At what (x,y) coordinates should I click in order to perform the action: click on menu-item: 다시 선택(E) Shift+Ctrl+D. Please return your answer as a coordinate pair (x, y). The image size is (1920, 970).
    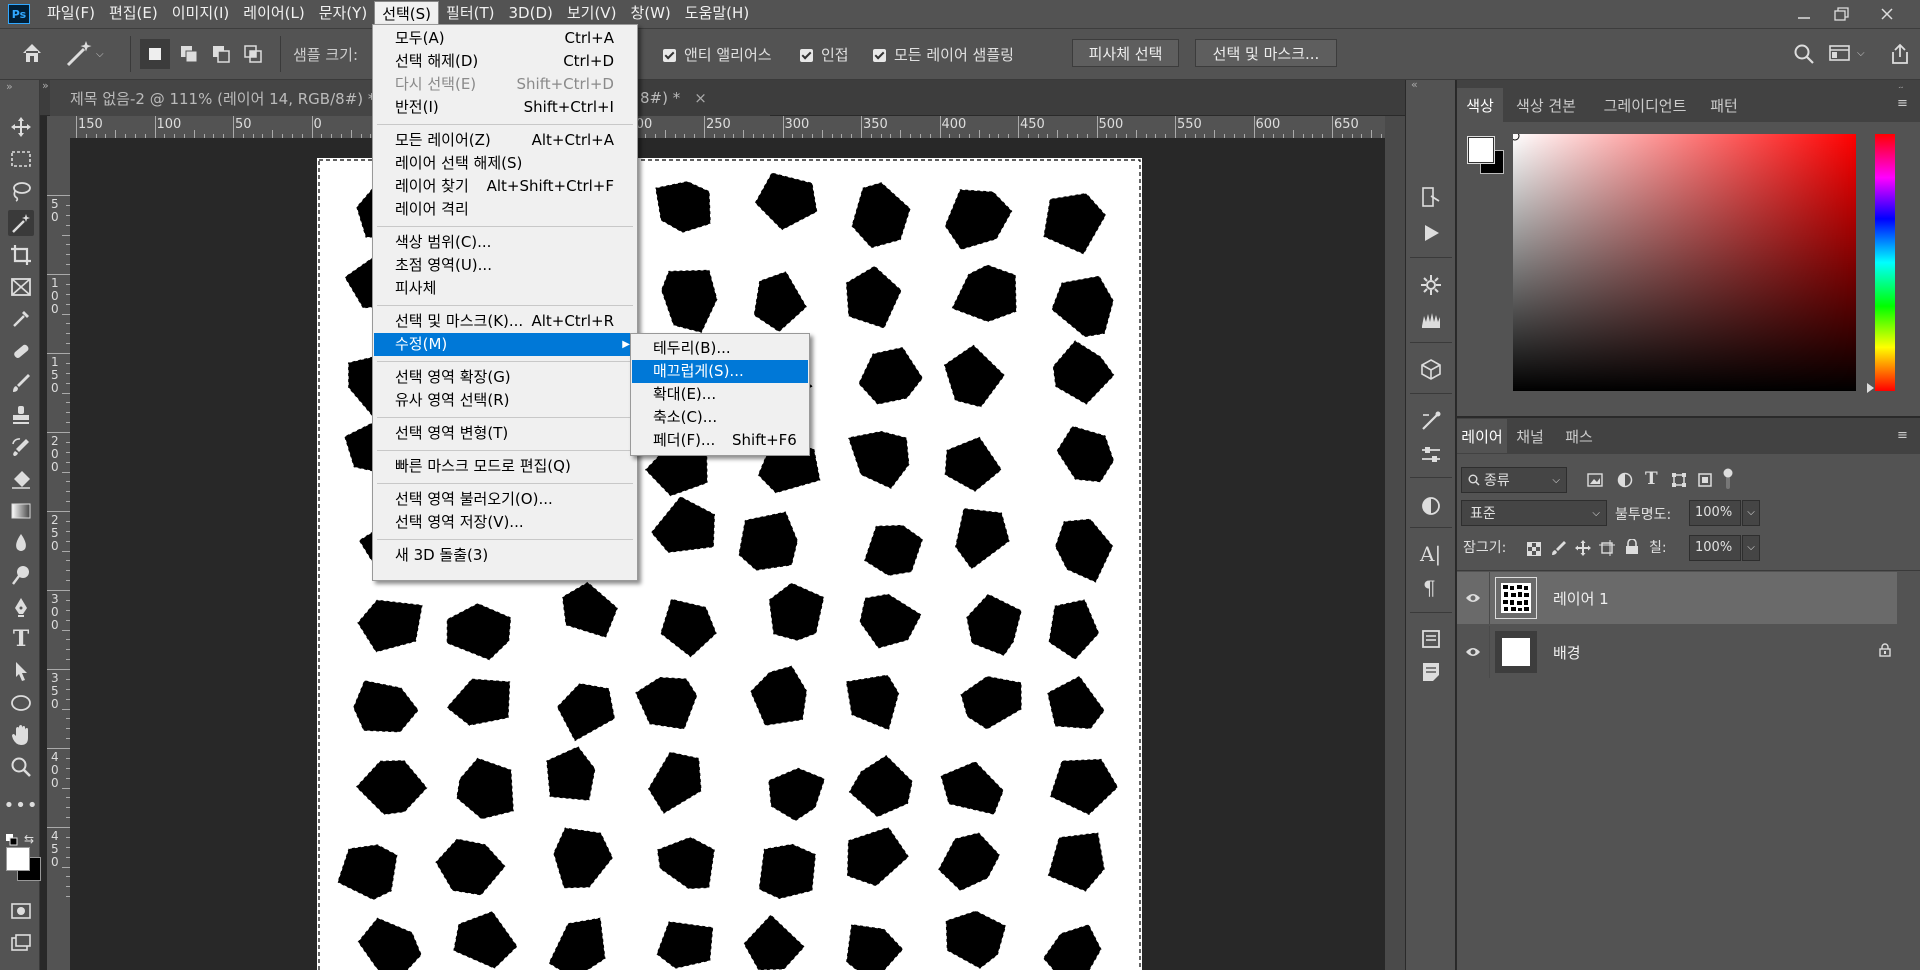
    Looking at the image, I should click on (505, 84).